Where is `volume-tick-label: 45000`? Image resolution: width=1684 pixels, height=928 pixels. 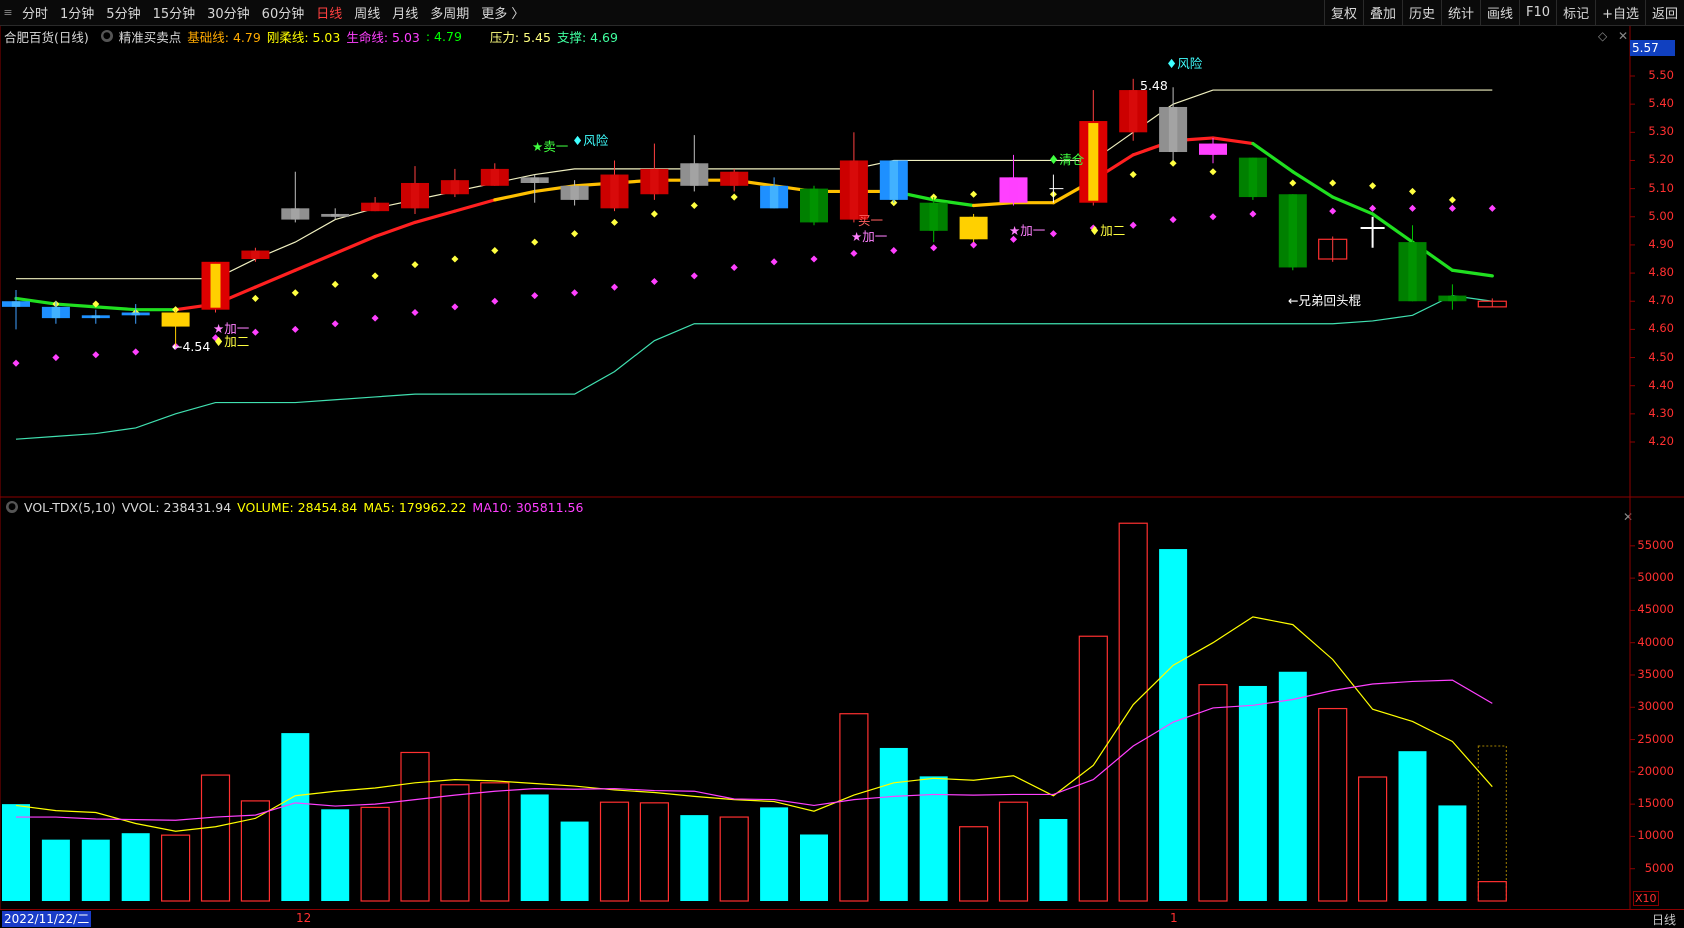
volume-tick-label: 45000 is located at coordinates (1655, 609).